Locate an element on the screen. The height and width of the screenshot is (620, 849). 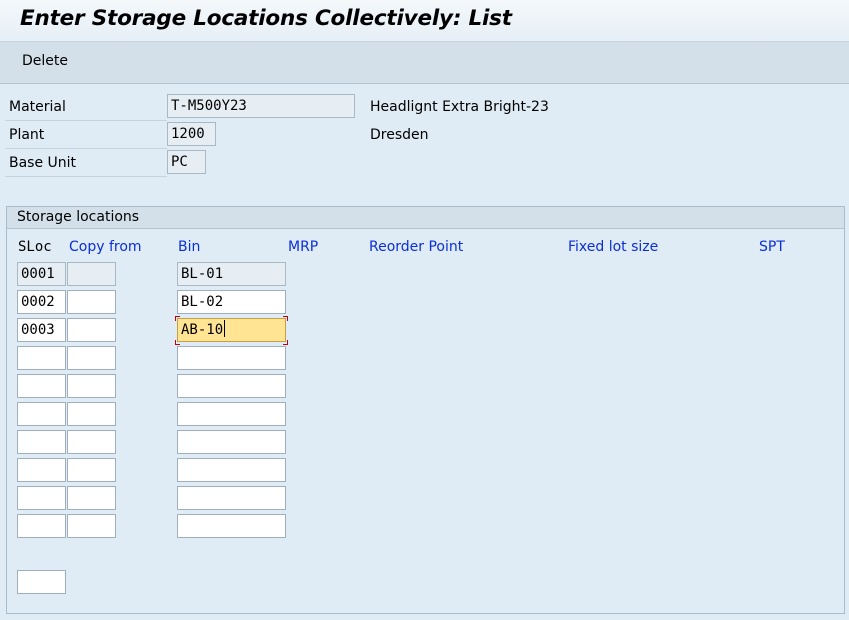
material-description: Headlignt Extra Bright-23 is located at coordinates (459, 107).